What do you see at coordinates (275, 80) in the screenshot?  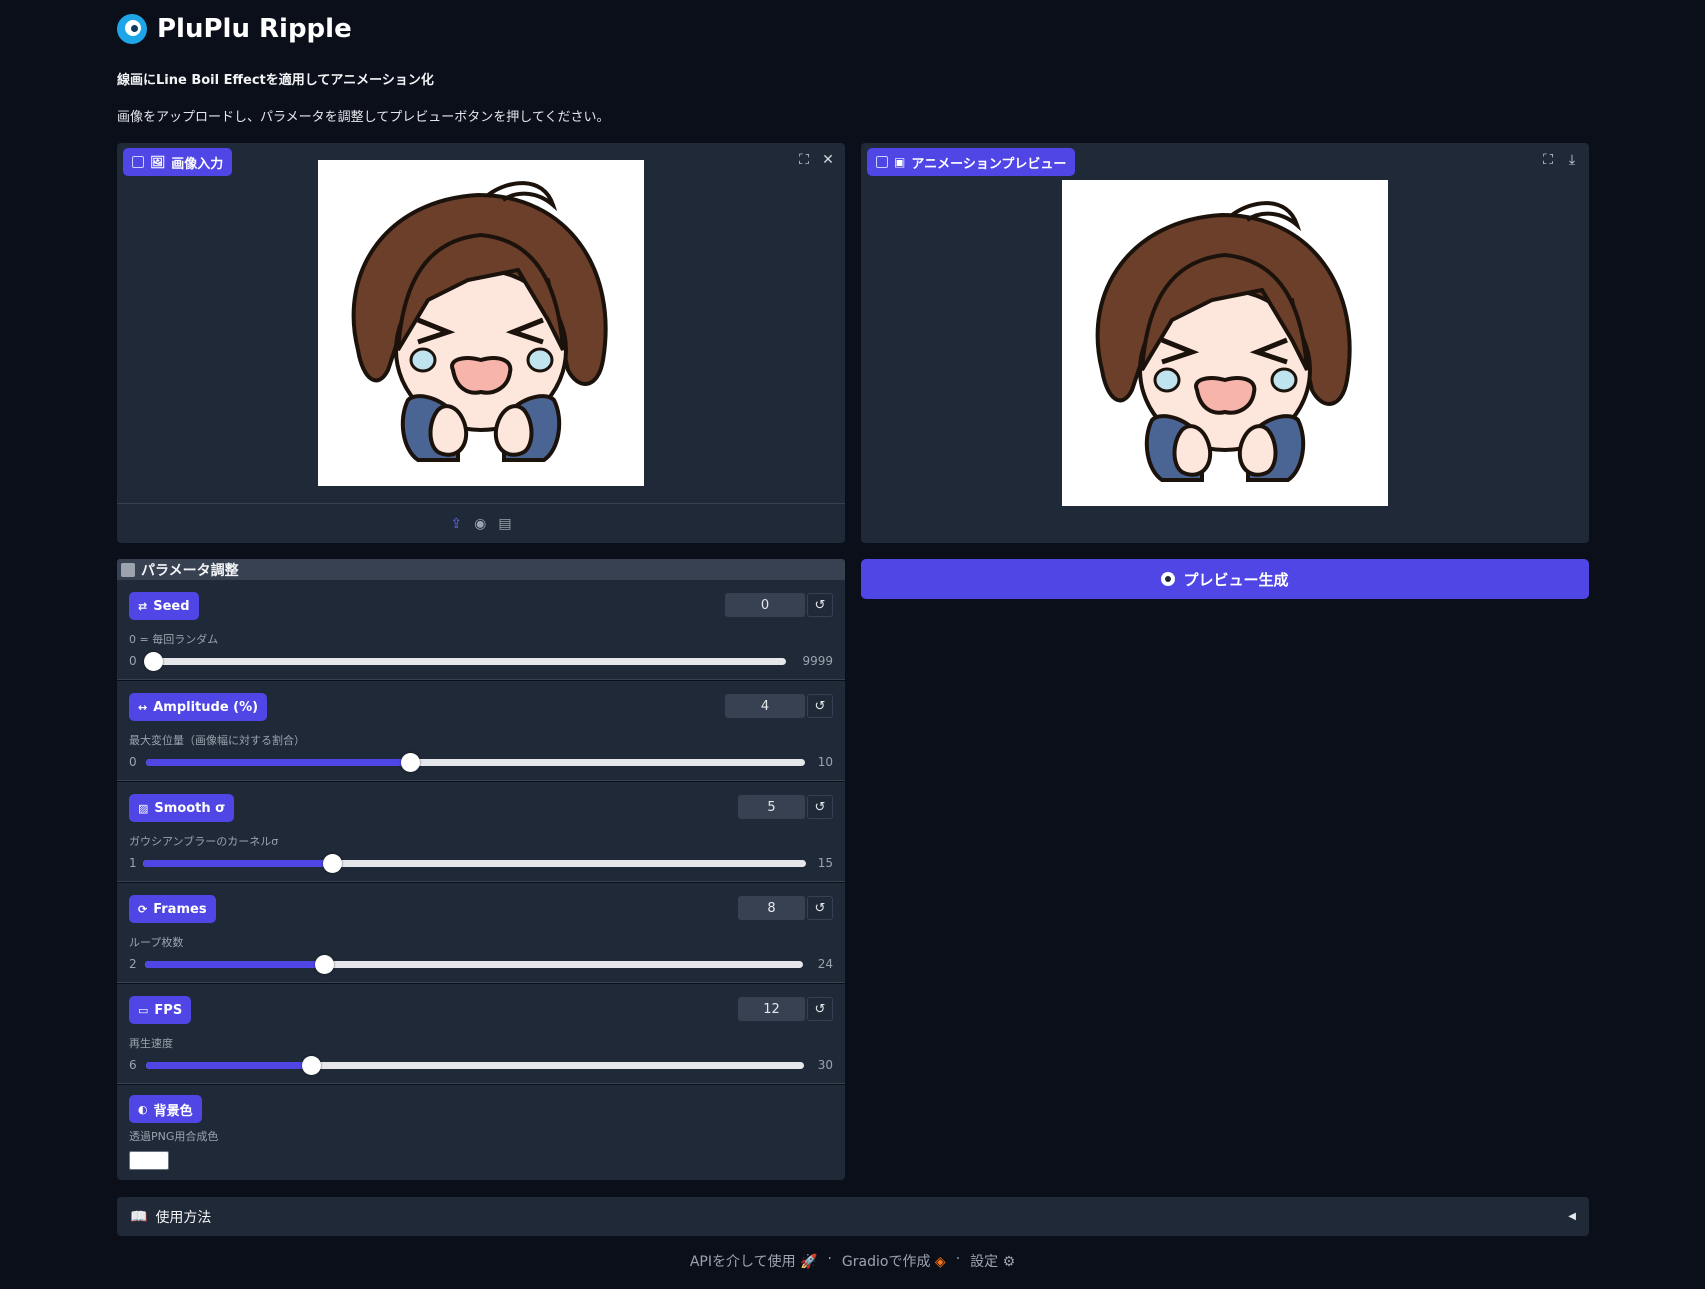 I see `app-subtitle: 線画にLine Boil Effectを適用してアニメーション化` at bounding box center [275, 80].